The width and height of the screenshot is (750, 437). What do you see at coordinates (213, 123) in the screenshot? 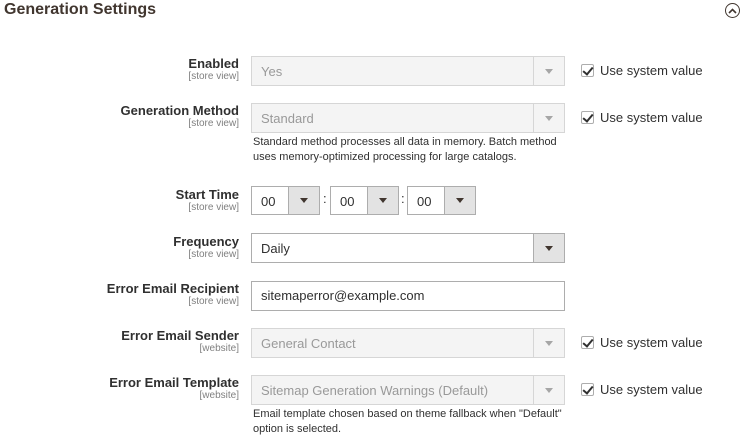
I see `generation-method-scope: [store view]` at bounding box center [213, 123].